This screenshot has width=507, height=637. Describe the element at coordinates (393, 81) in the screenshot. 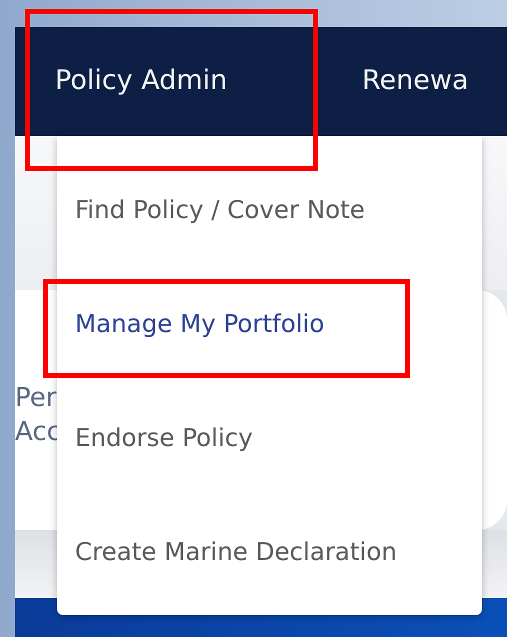

I see `nav-link: Renewa` at that location.